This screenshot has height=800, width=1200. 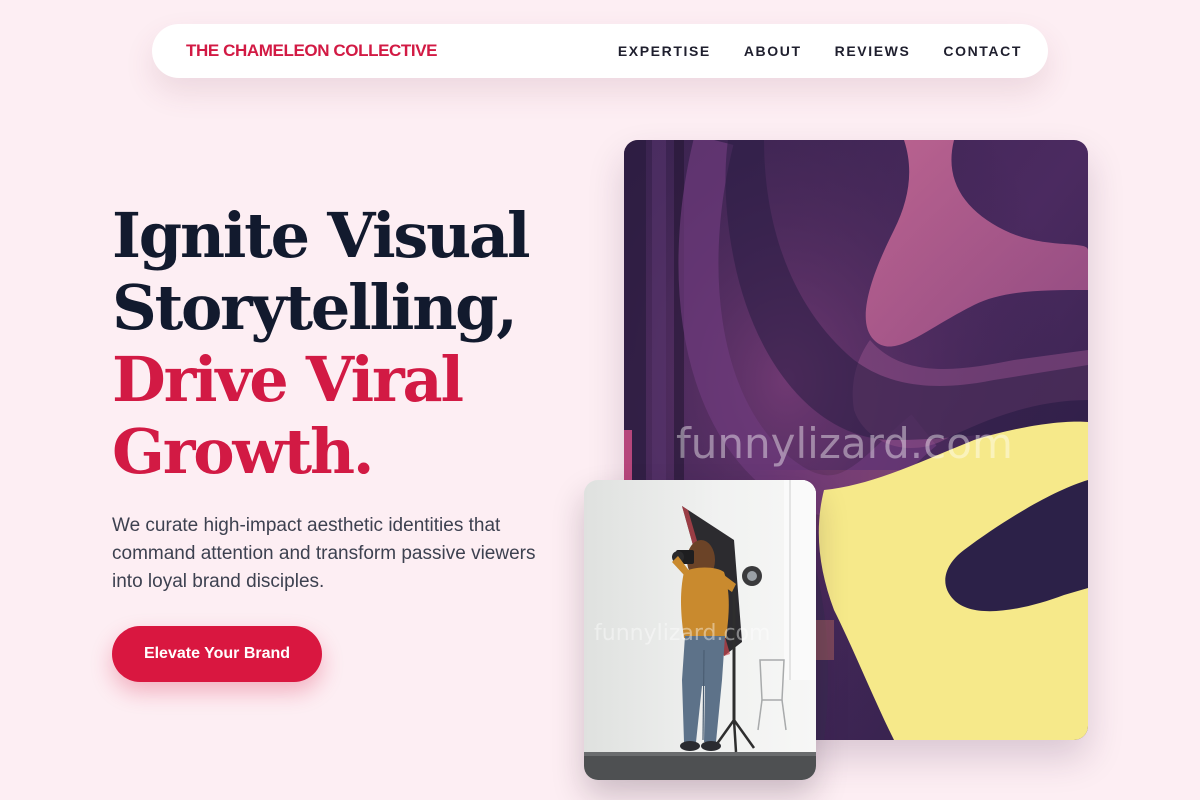 I want to click on headline-line-2: Storytelling,, so click(x=315, y=307).